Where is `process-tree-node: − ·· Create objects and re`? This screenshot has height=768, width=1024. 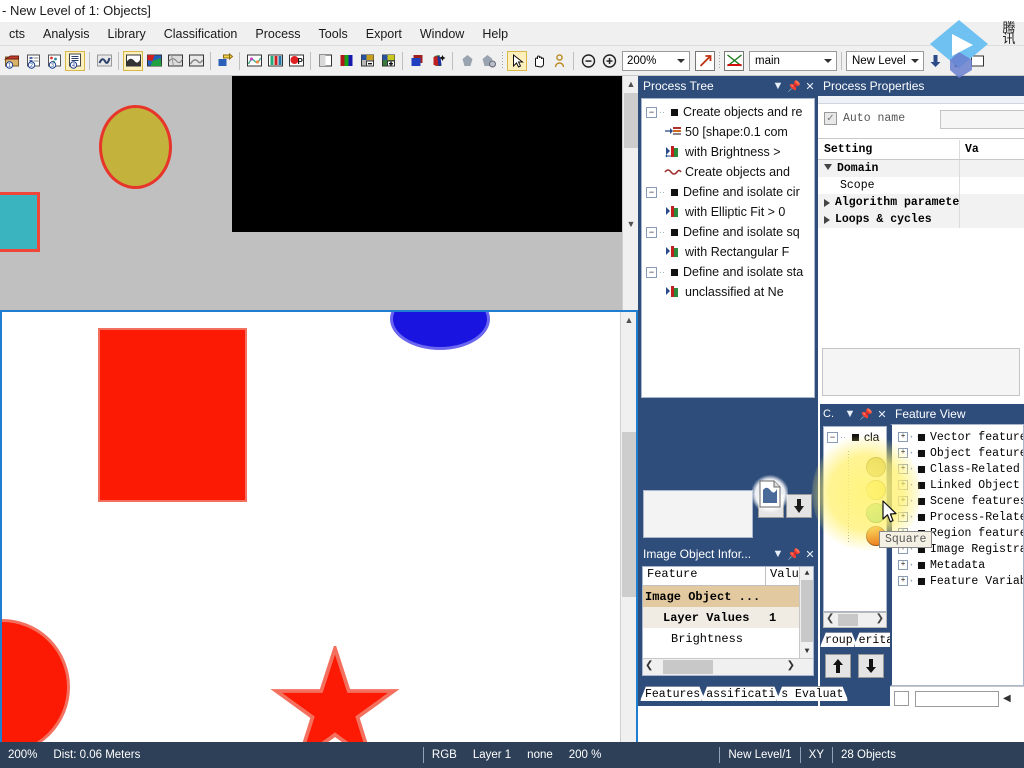 process-tree-node: − ·· Create objects and re is located at coordinates (730, 112).